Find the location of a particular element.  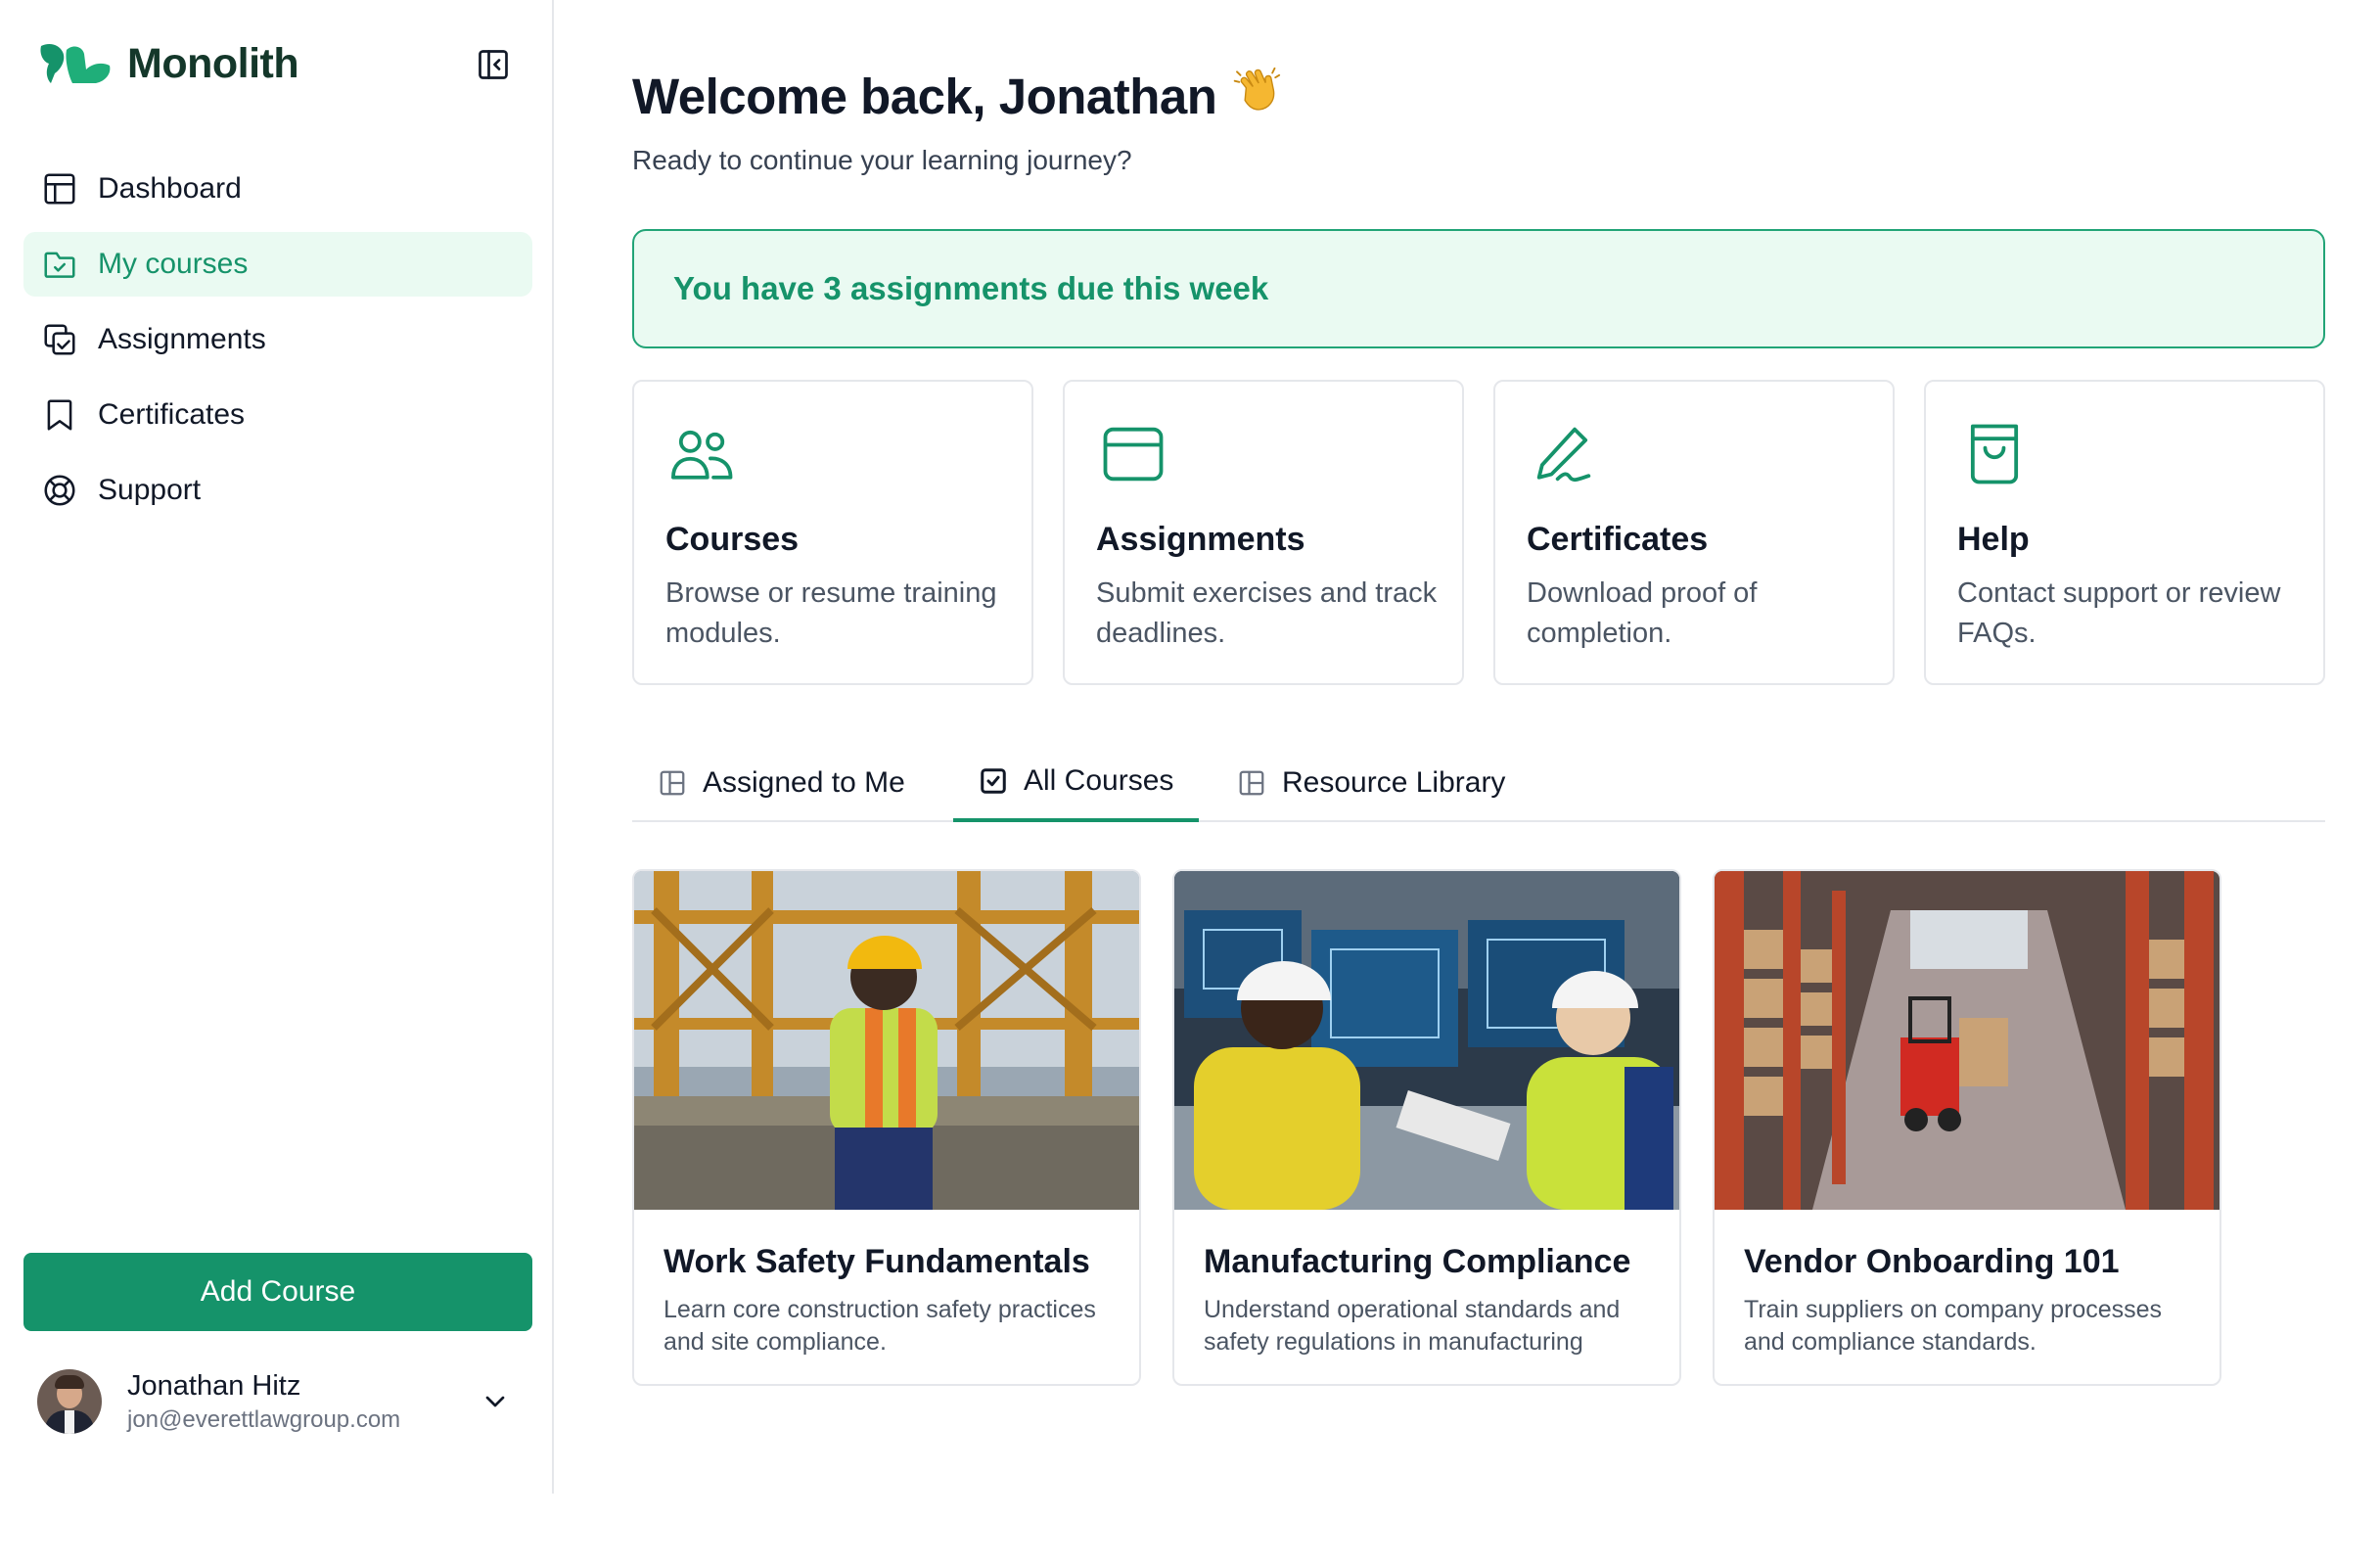

course-title: Vendor Onboarding 101 is located at coordinates (1932, 1261).